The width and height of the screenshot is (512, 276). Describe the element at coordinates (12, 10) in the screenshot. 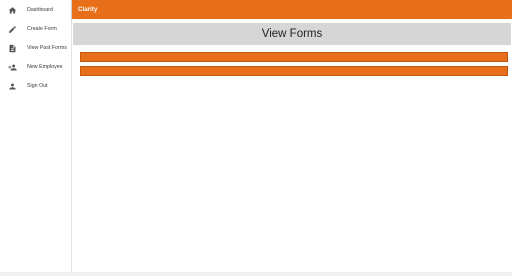

I see `home-icon` at that location.